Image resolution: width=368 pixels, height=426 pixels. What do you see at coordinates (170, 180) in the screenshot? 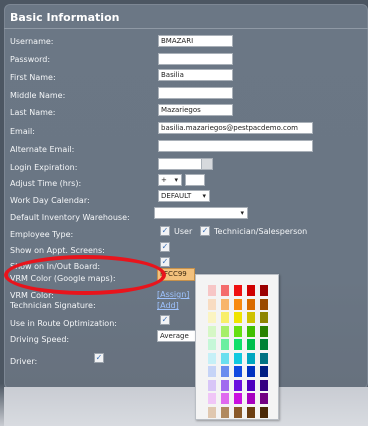
I see `adjust-time-sign-select: + ▾` at bounding box center [170, 180].